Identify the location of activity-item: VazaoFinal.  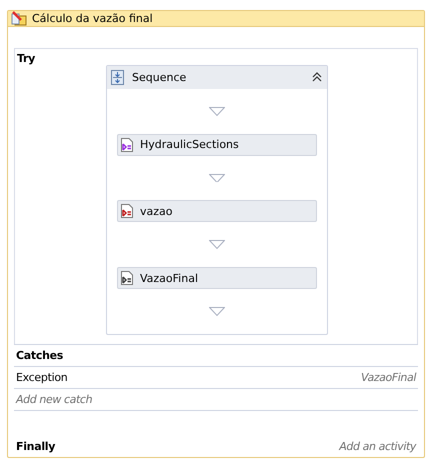
(217, 278).